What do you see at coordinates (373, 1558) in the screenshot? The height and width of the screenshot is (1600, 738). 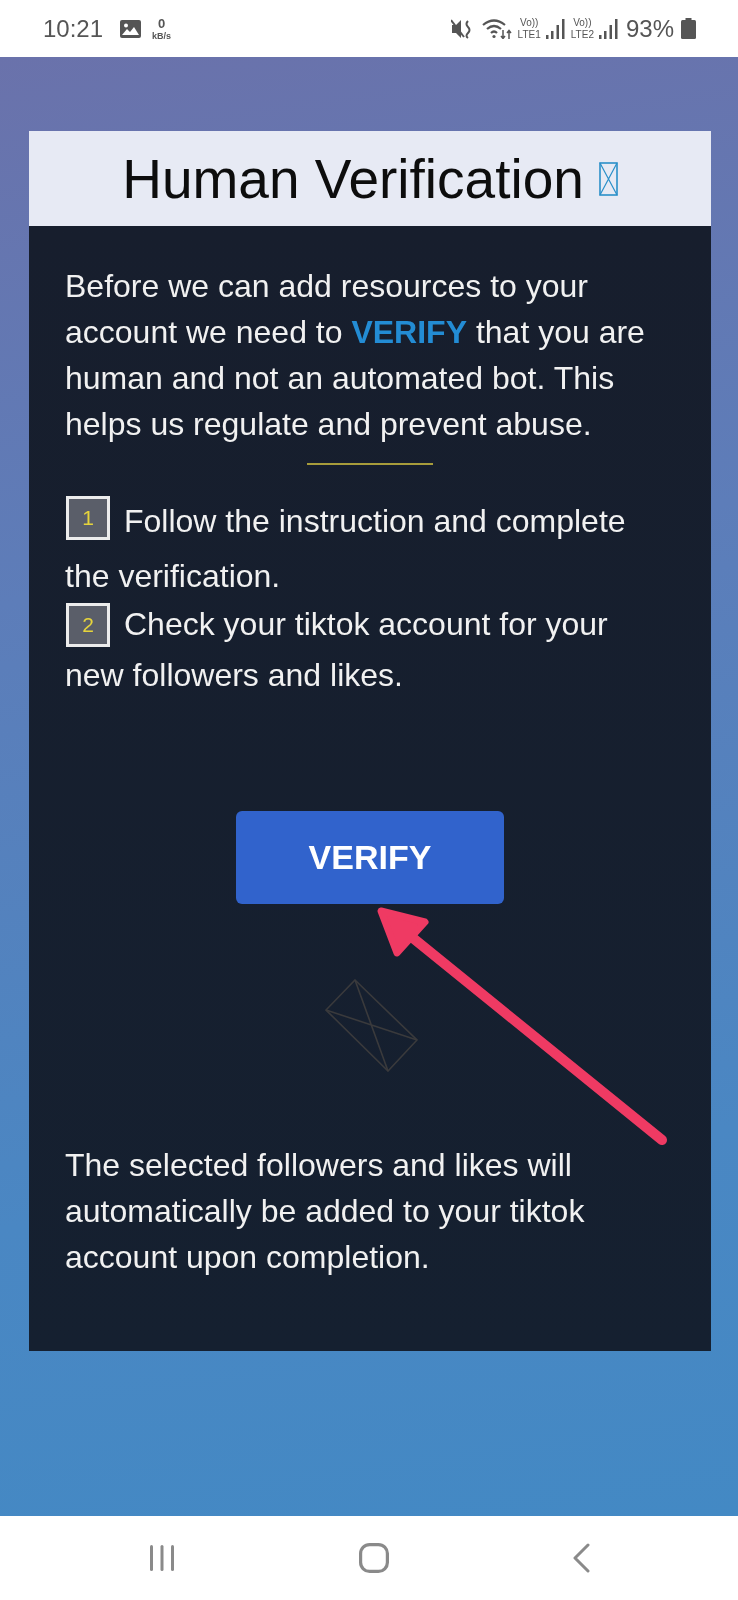 I see `home-icon` at bounding box center [373, 1558].